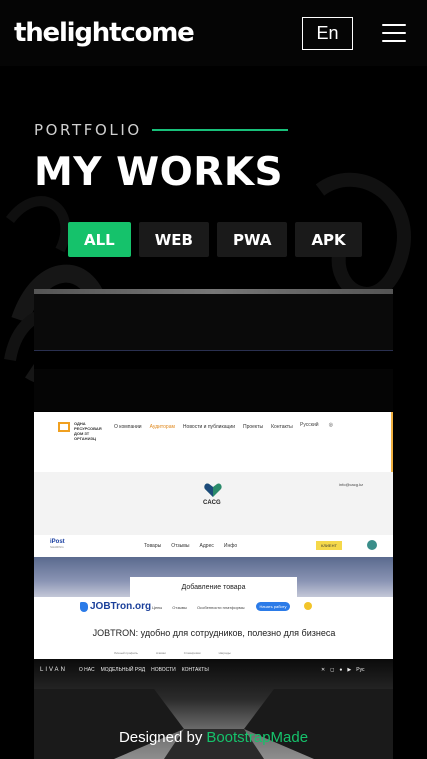  I want to click on shot5-button: Начать работу, so click(273, 606).